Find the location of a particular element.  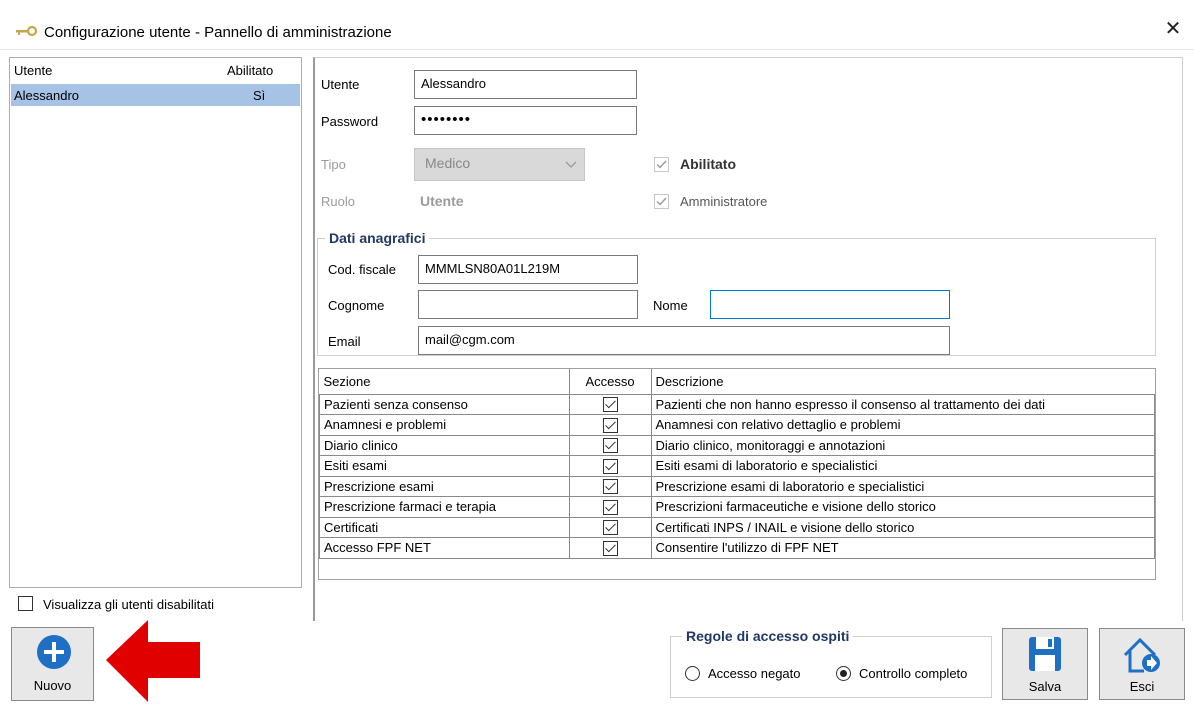

email-field: mail@cgm.com is located at coordinates (684, 340).